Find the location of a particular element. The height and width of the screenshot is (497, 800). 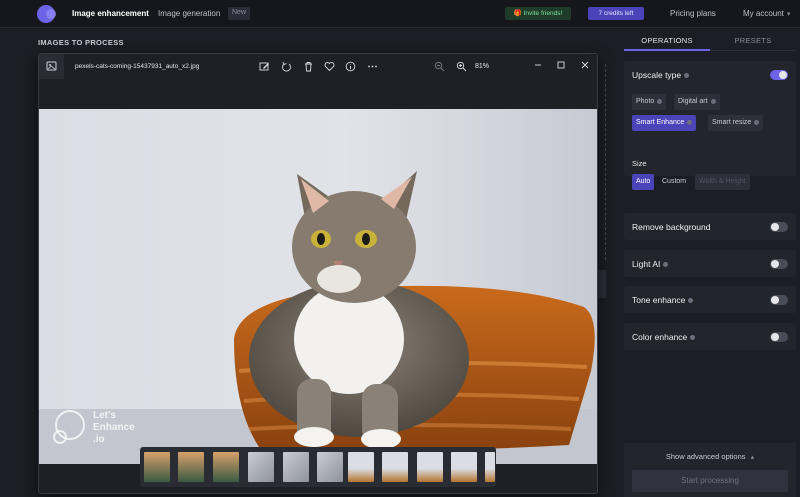

size-card: Size Auto Custom Width & Height is located at coordinates (710, 176).